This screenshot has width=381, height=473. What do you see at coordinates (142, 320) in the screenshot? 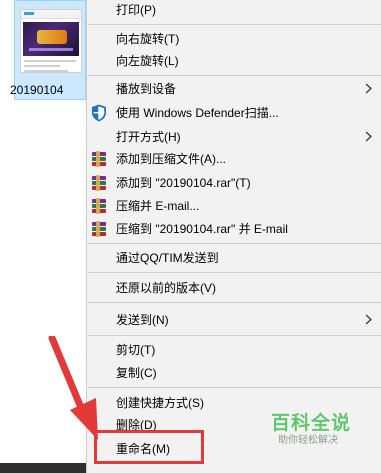
I see `menu-item-label: 发送到(N)` at bounding box center [142, 320].